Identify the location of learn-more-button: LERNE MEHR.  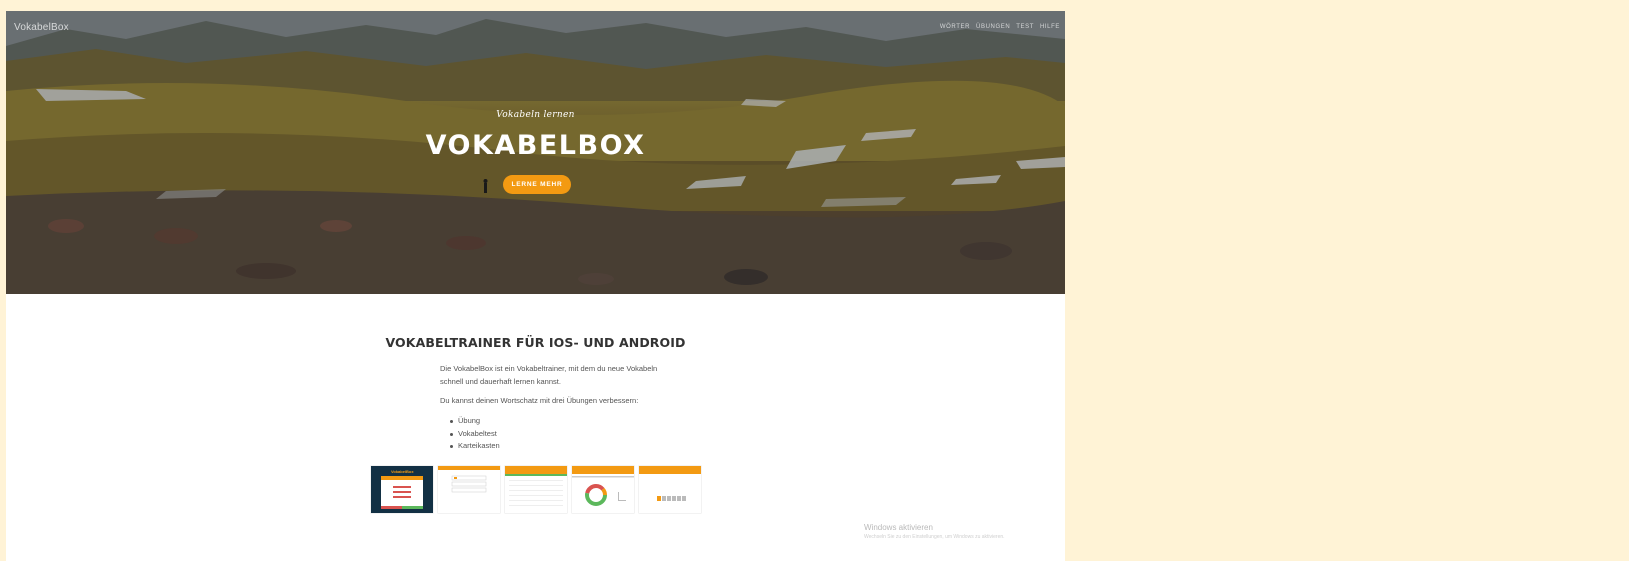
(537, 184).